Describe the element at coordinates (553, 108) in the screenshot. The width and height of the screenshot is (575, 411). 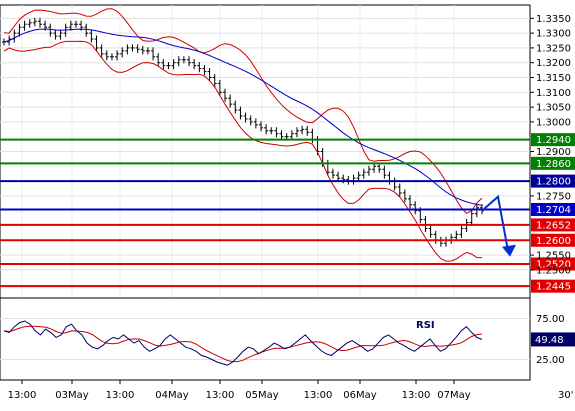
I see `price-tick-label: 1.3050` at that location.